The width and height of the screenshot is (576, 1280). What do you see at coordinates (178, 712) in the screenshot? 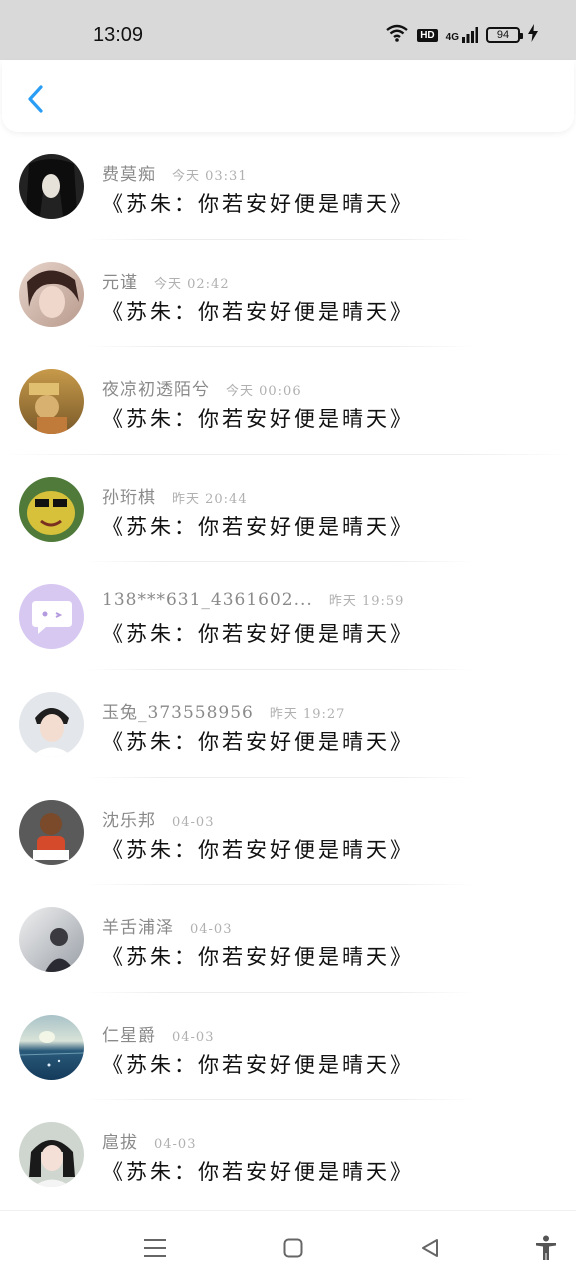
I see `contact-name: 玉兔_373558956` at bounding box center [178, 712].